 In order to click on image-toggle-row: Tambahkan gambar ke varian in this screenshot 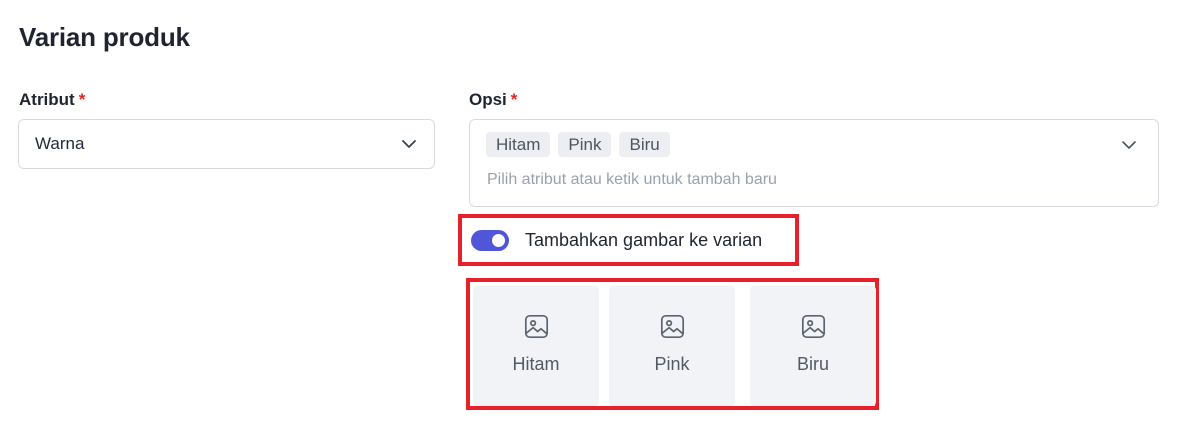, I will do `click(628, 240)`.